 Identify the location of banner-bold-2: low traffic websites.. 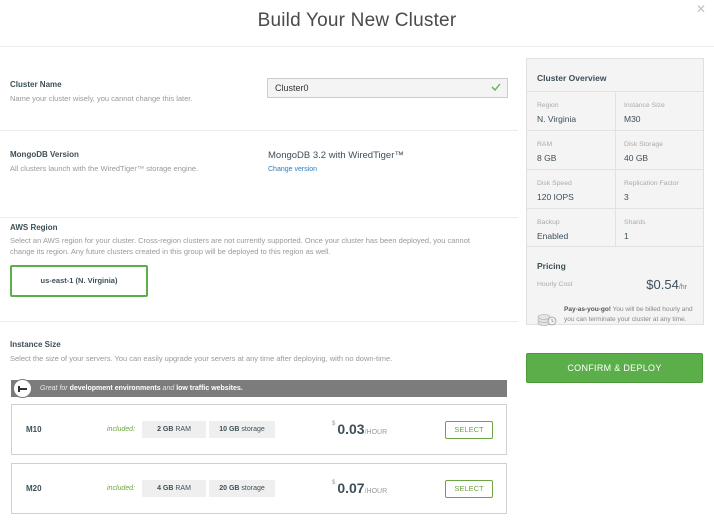
(209, 388).